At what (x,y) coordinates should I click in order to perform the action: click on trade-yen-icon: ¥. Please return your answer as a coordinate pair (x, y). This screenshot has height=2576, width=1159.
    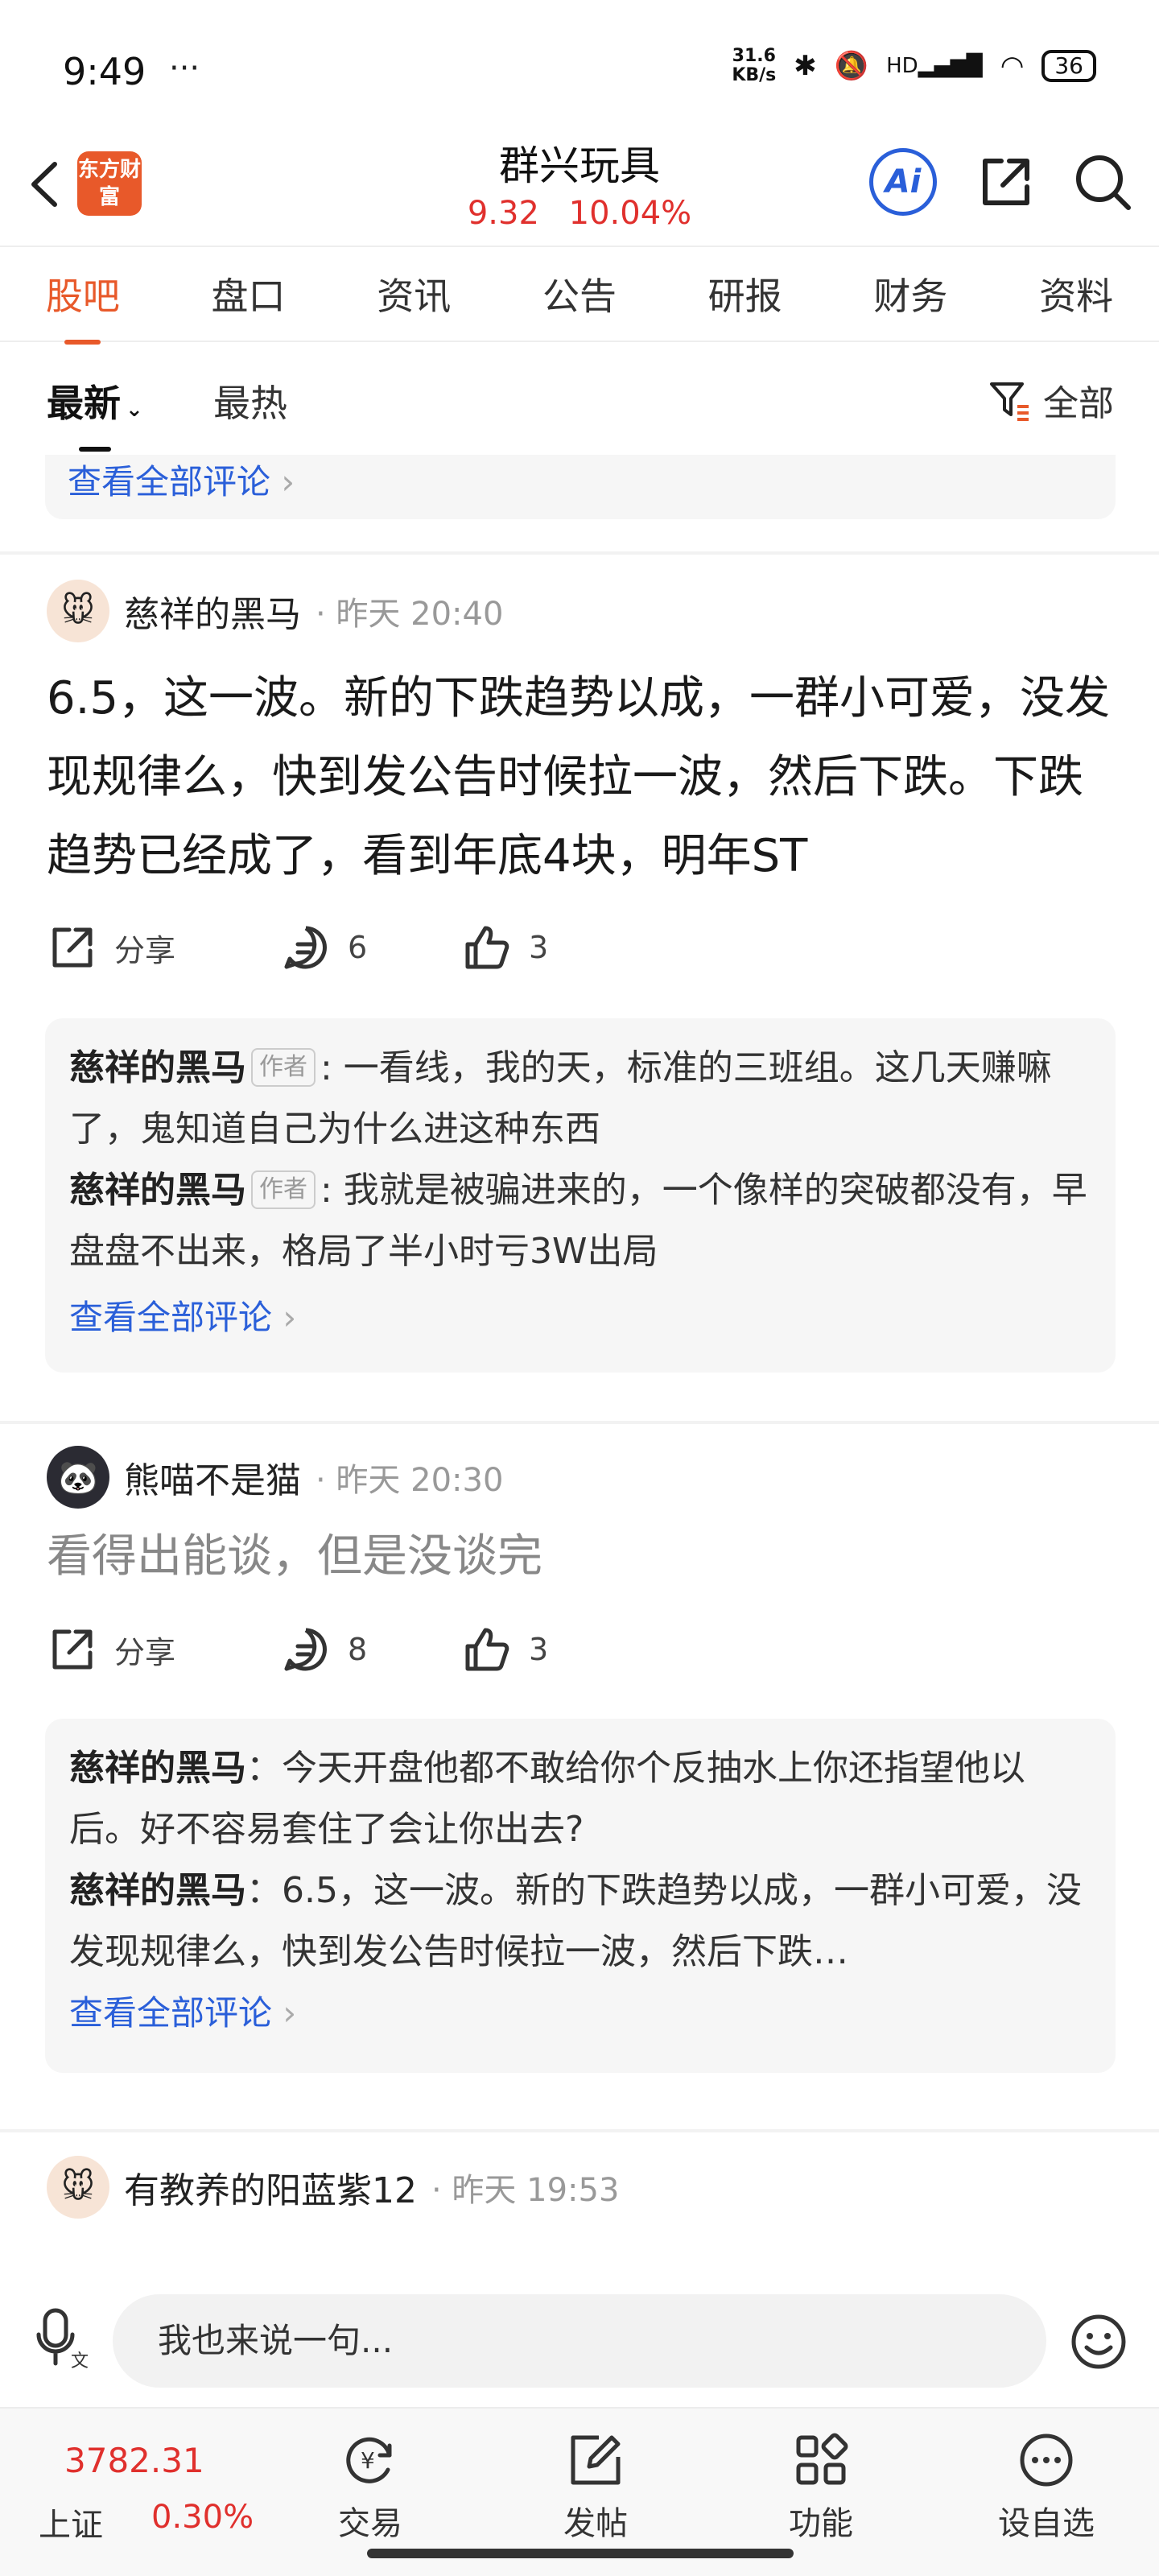
    Looking at the image, I should click on (369, 2460).